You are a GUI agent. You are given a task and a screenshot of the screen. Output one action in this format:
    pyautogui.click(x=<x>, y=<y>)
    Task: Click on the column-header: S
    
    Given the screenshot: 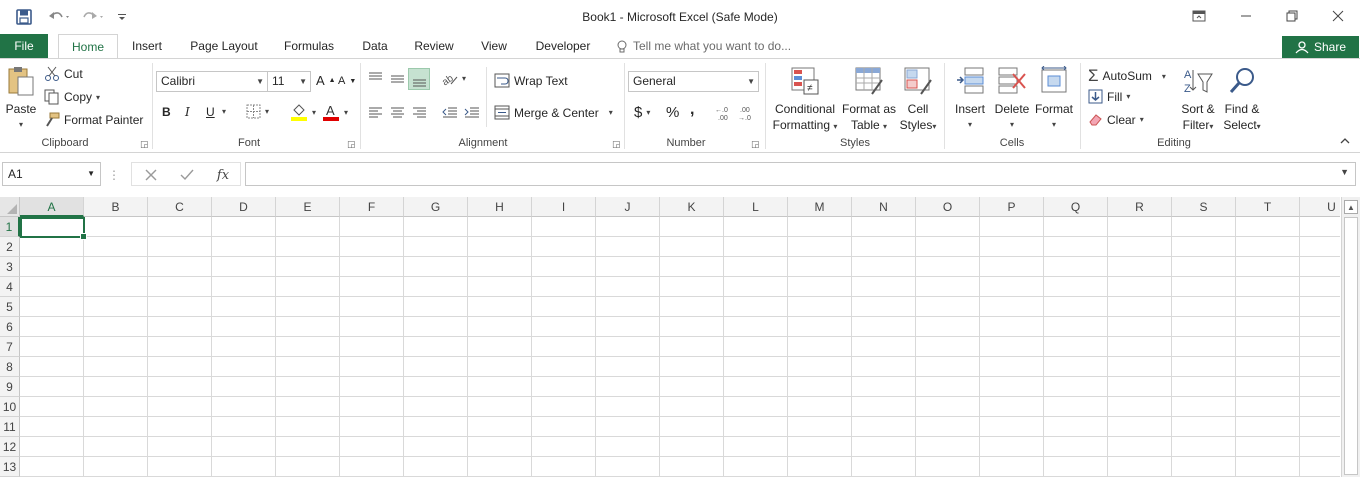 What is the action you would take?
    pyautogui.click(x=1204, y=207)
    